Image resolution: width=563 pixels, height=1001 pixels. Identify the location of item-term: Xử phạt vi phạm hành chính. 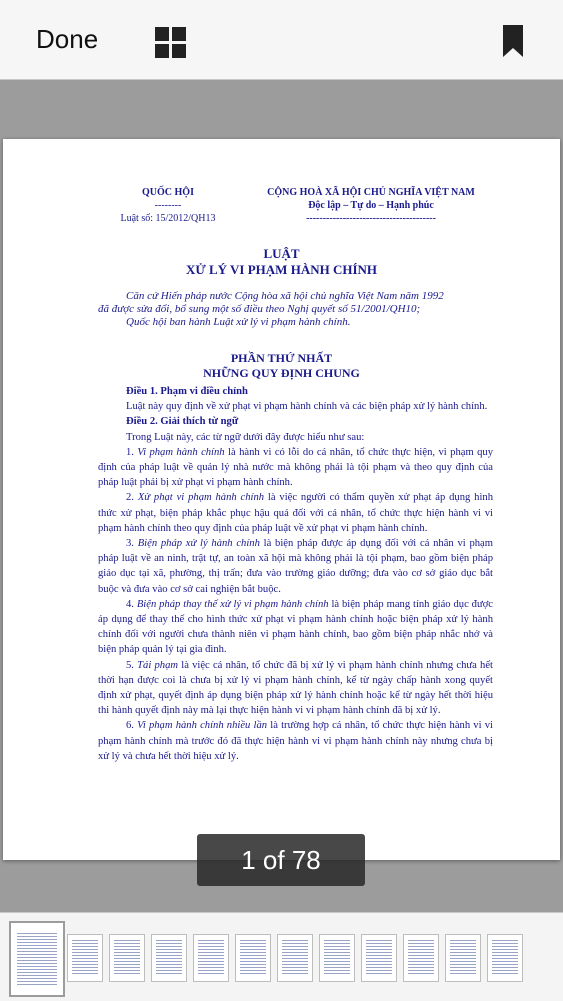
(201, 498).